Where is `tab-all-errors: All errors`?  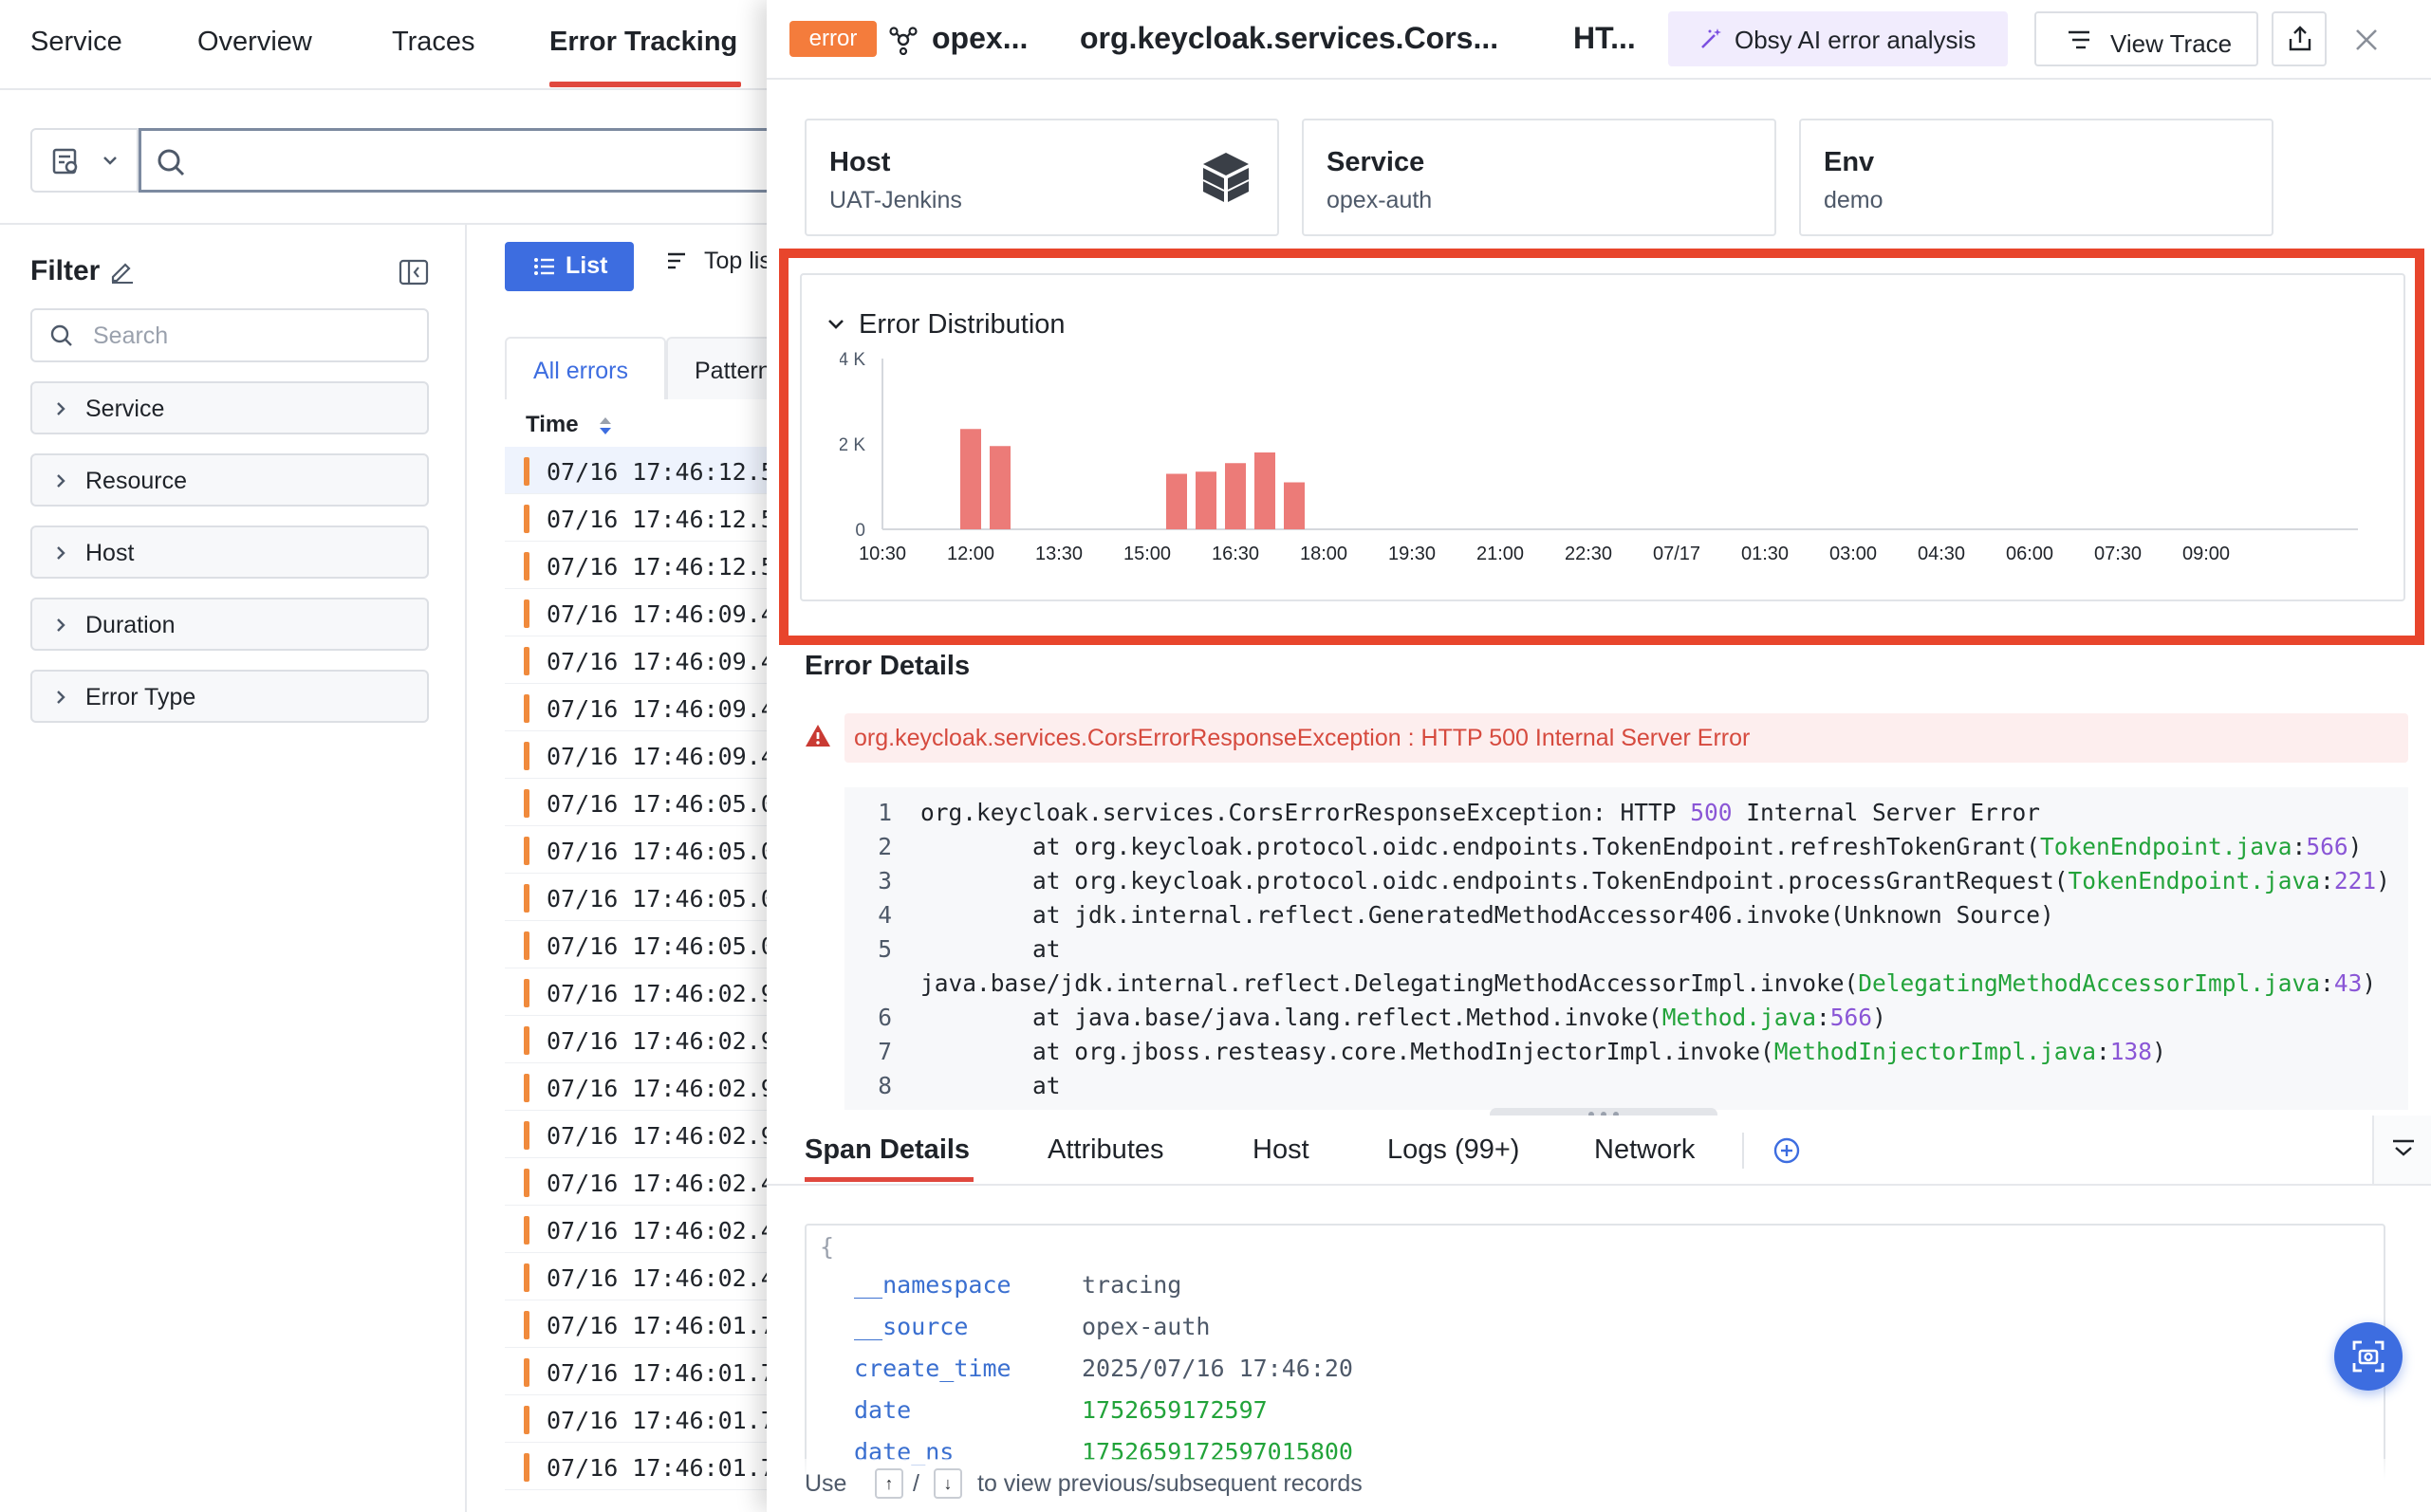 tab-all-errors: All errors is located at coordinates (585, 368).